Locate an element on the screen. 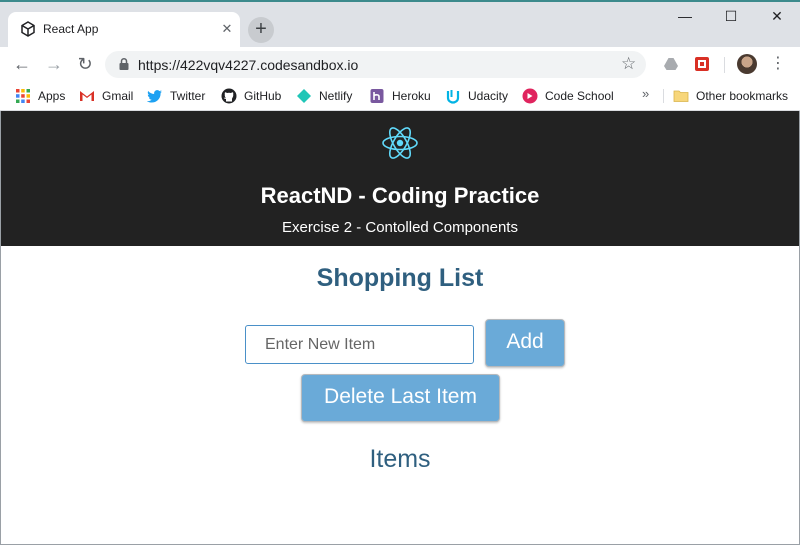 Image resolution: width=800 pixels, height=545 pixels. bookmark-label: Udacity is located at coordinates (488, 96).